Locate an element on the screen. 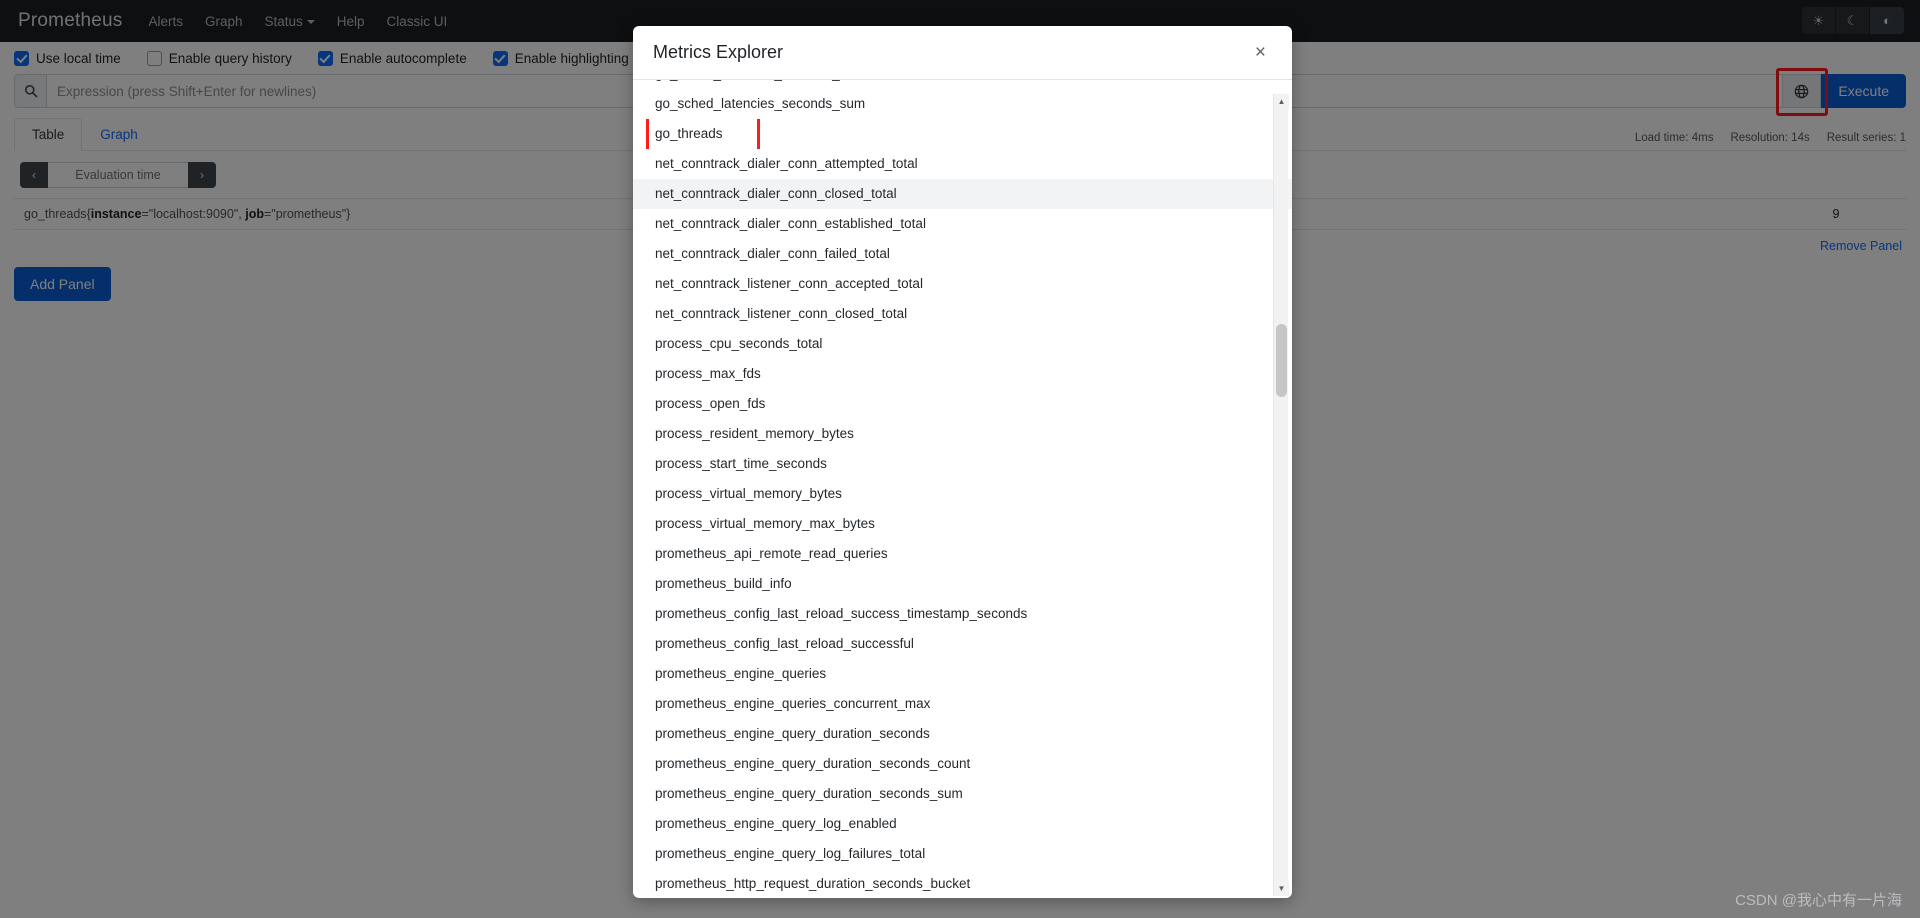 This screenshot has width=1920, height=918. list-item: process_start_time_seconds is located at coordinates (962, 464).